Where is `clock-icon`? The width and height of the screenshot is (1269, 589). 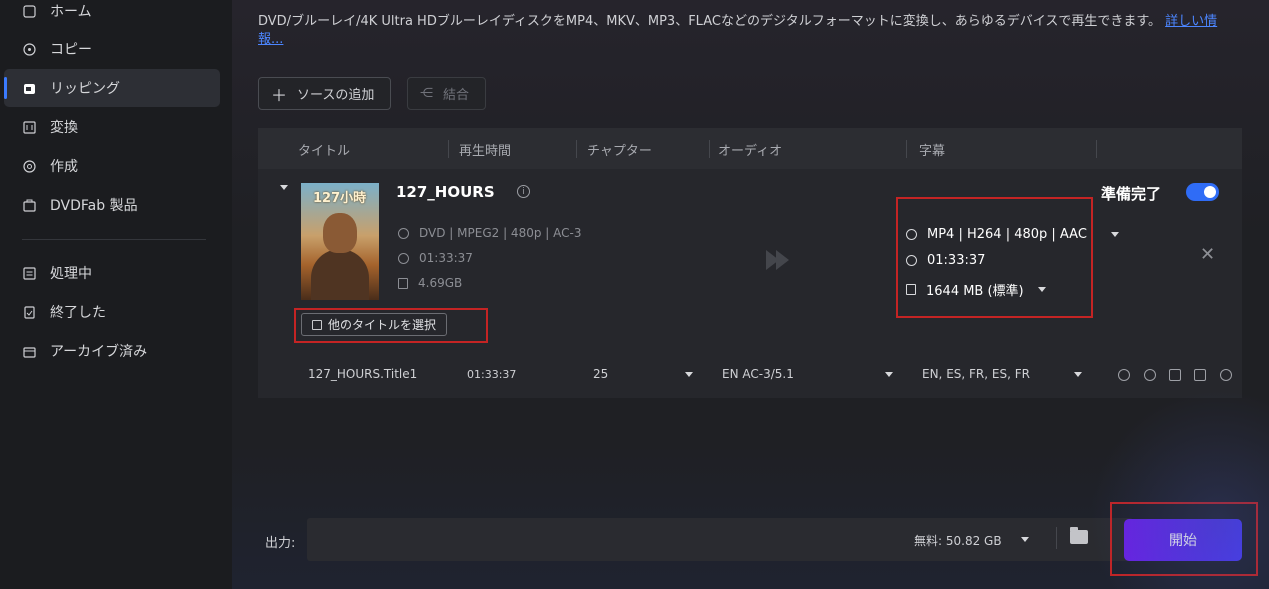 clock-icon is located at coordinates (403, 258).